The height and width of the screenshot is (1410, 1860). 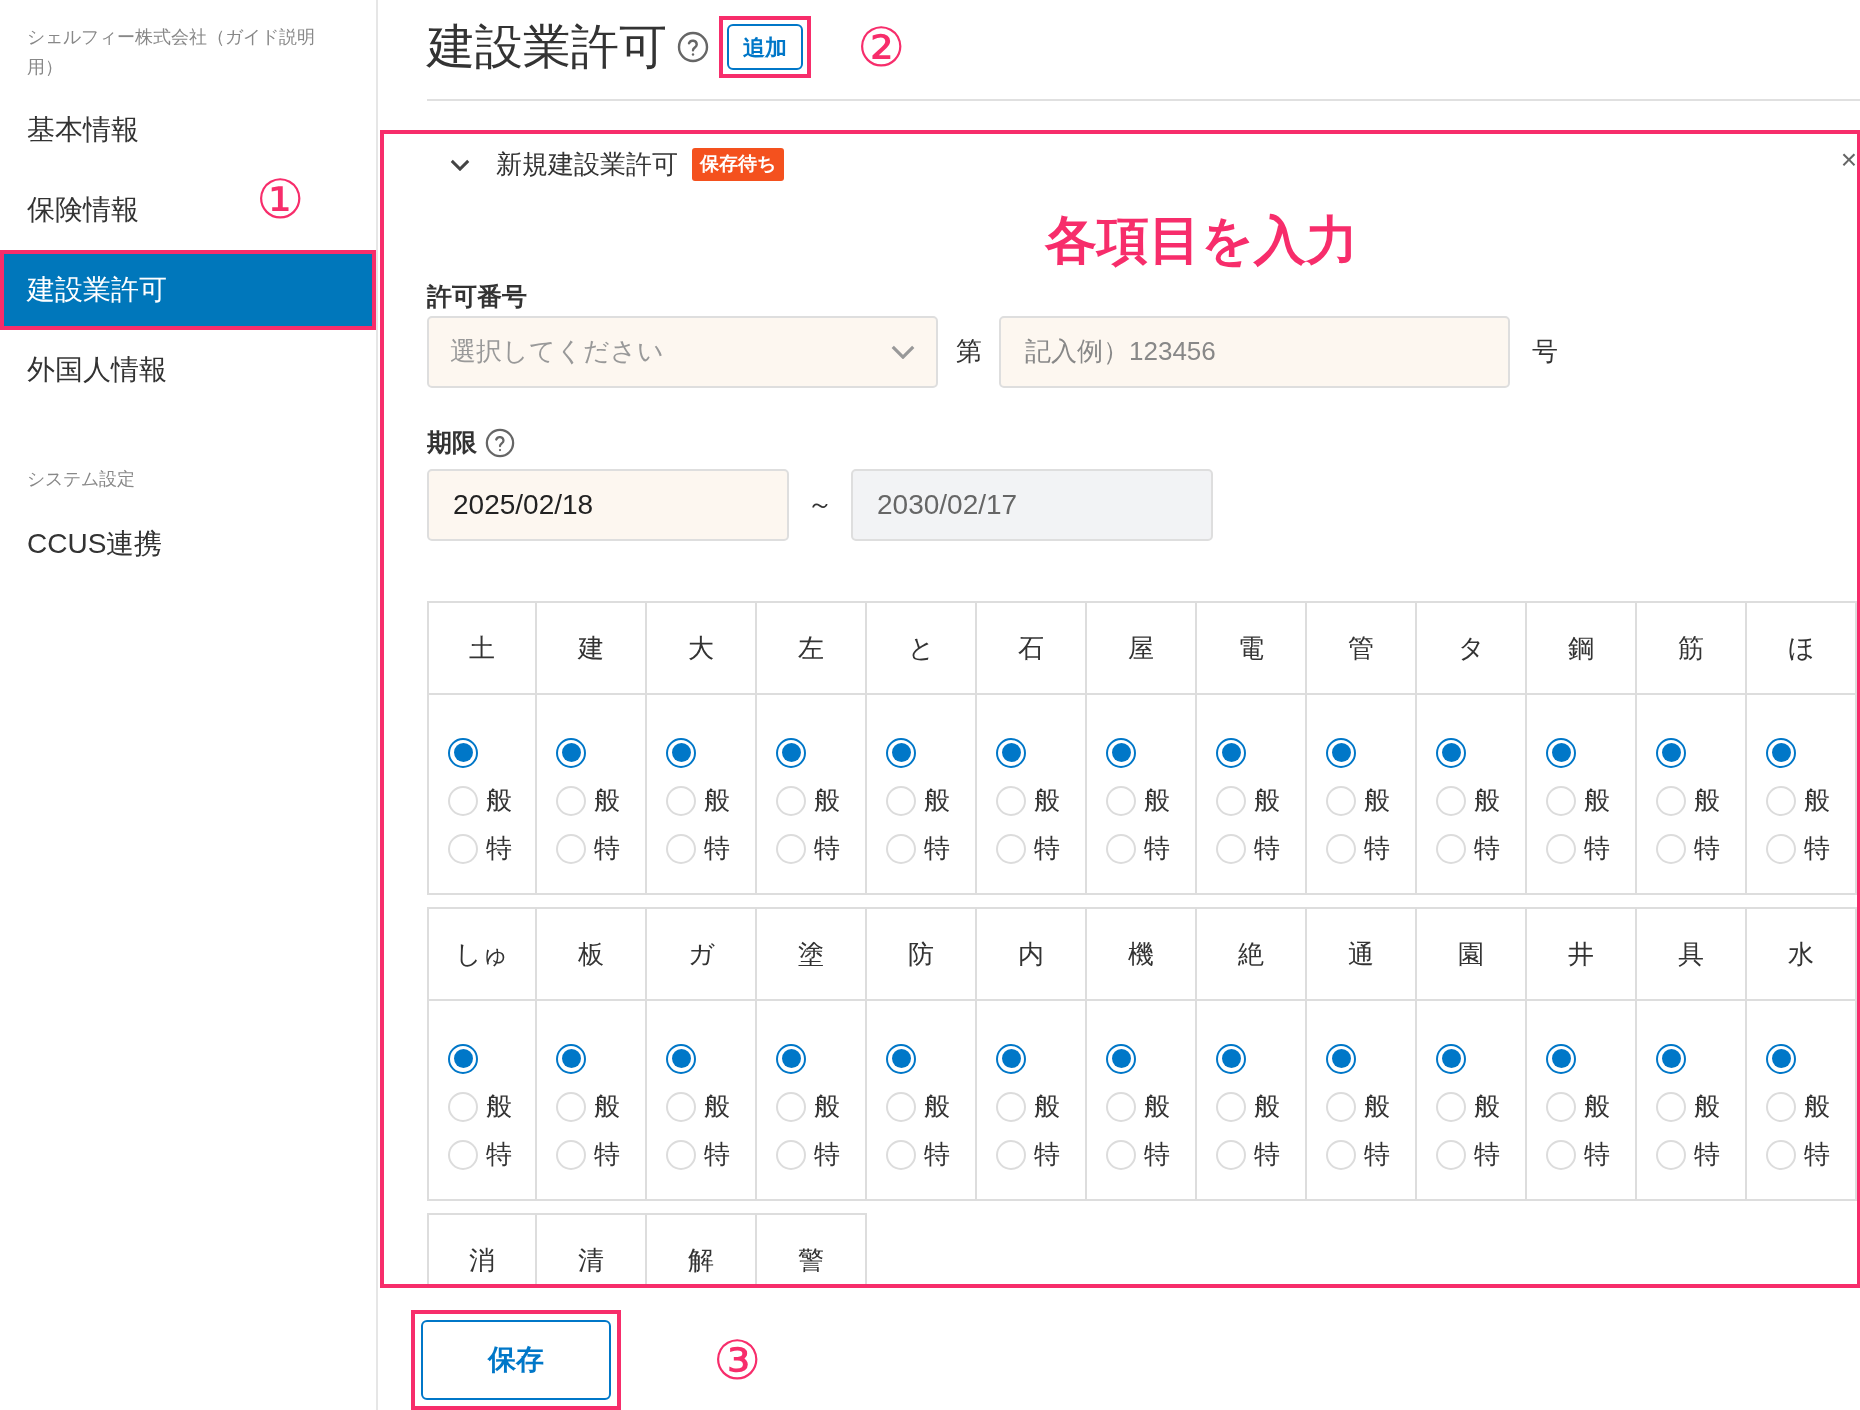 I want to click on panel-title: 新規建設業許可, so click(x=587, y=165).